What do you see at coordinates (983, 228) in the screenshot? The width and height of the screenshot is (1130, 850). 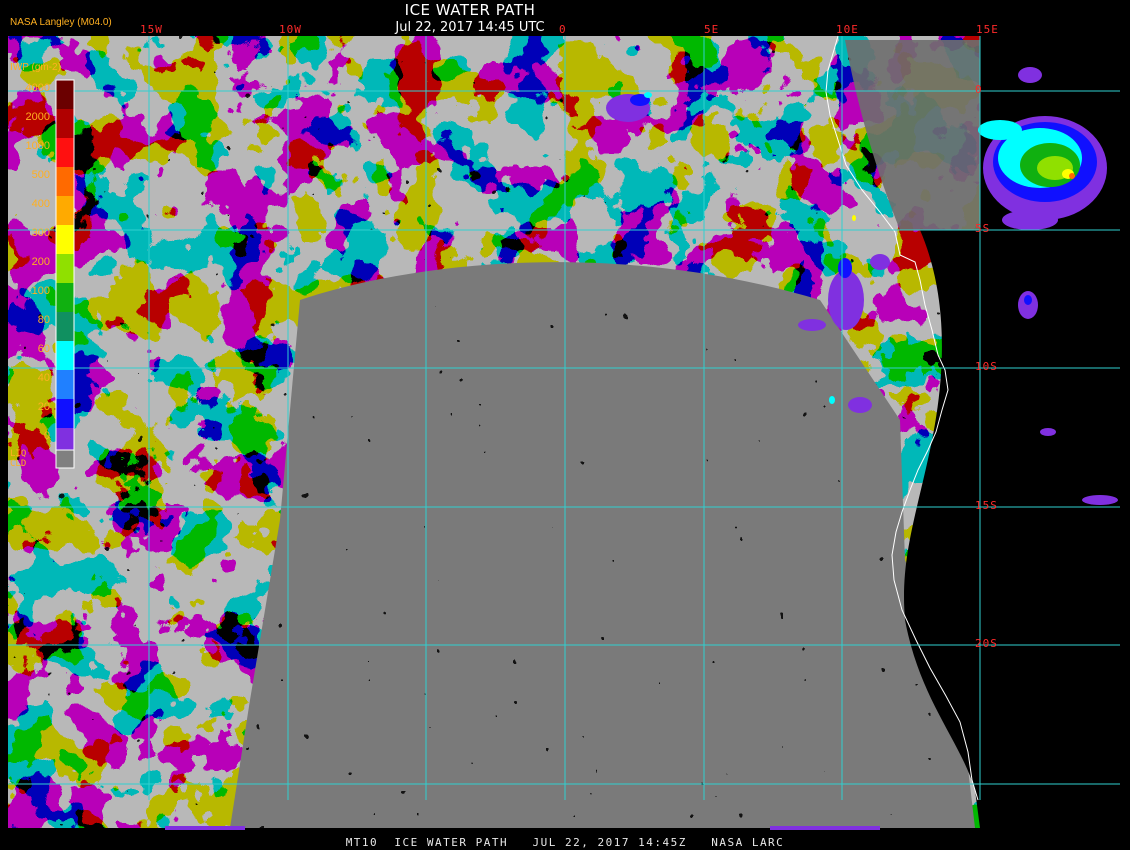 I see `lat-label-5s: 5S` at bounding box center [983, 228].